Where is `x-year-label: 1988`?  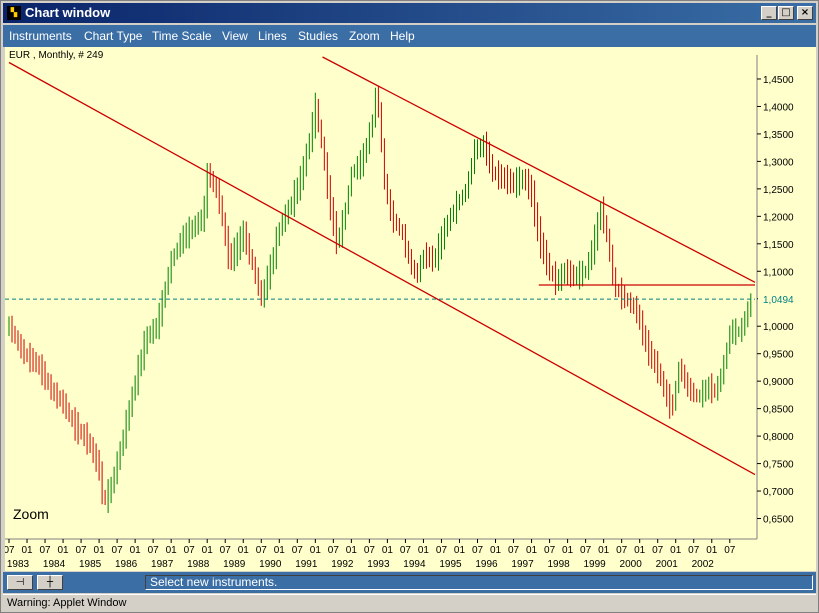 x-year-label: 1988 is located at coordinates (198, 564).